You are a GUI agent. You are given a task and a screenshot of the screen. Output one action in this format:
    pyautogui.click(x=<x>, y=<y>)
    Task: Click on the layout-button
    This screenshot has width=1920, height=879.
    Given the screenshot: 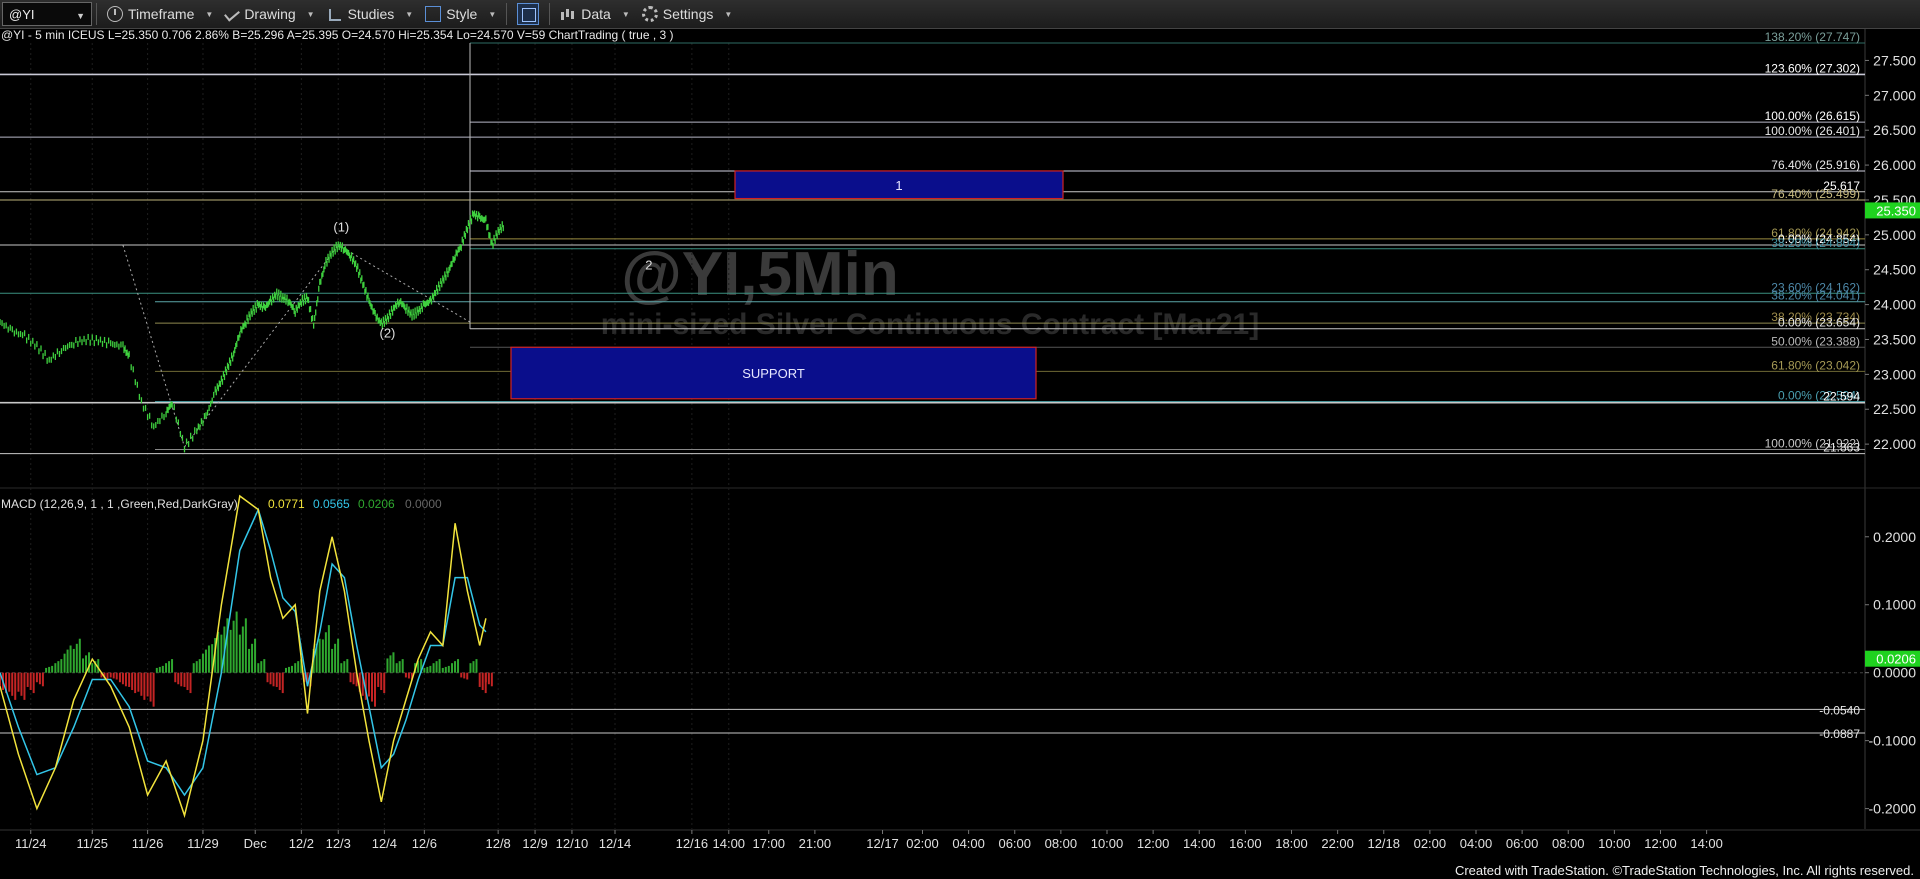 What is the action you would take?
    pyautogui.click(x=528, y=14)
    